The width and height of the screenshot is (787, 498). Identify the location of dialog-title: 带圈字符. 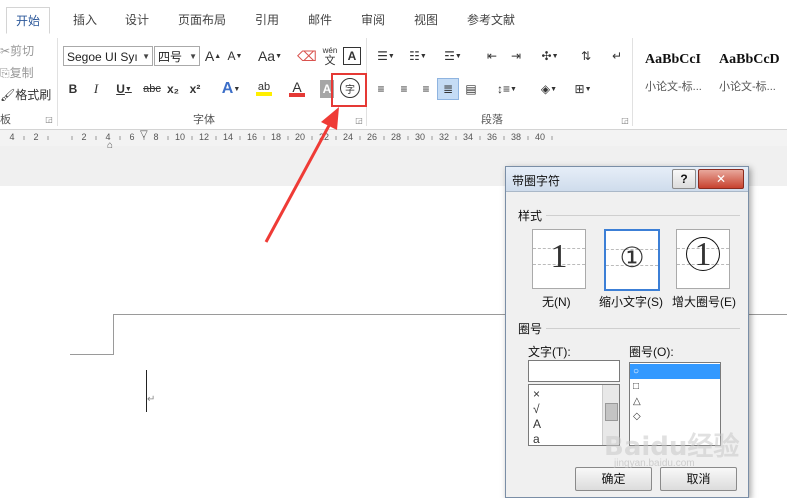
(536, 181).